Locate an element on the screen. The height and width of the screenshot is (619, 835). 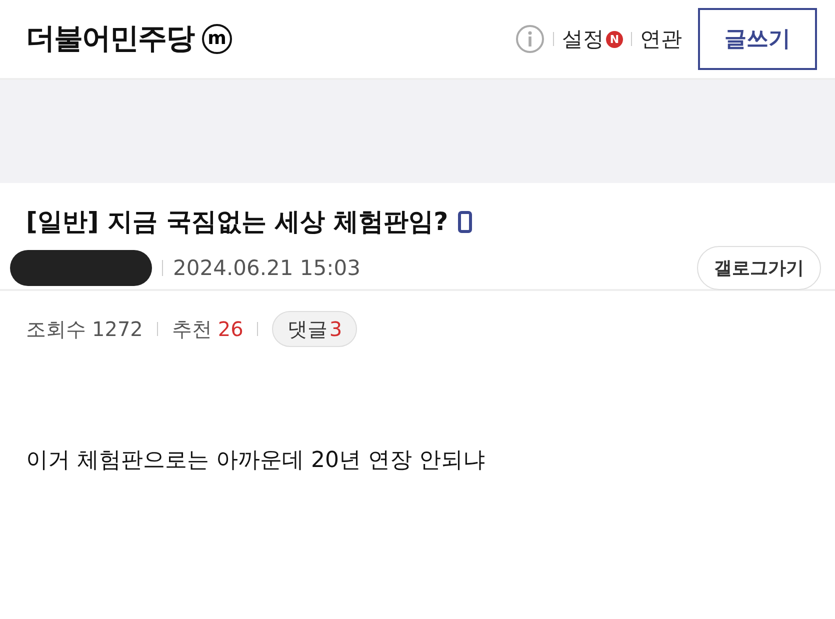
post-body: 이거 체험판으로는 아까운데 20년 연장 안되냐 is located at coordinates (256, 461).